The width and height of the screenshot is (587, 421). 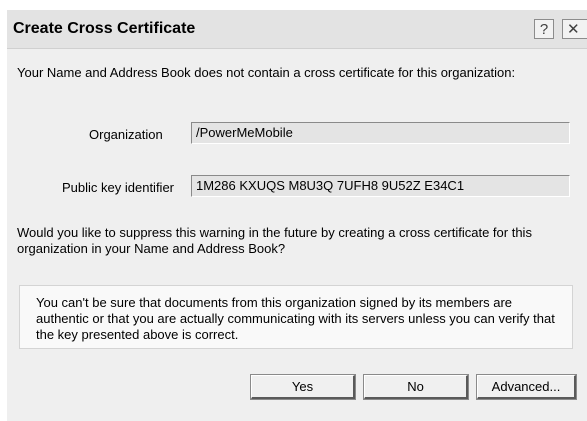 I want to click on no-button: No, so click(x=416, y=387).